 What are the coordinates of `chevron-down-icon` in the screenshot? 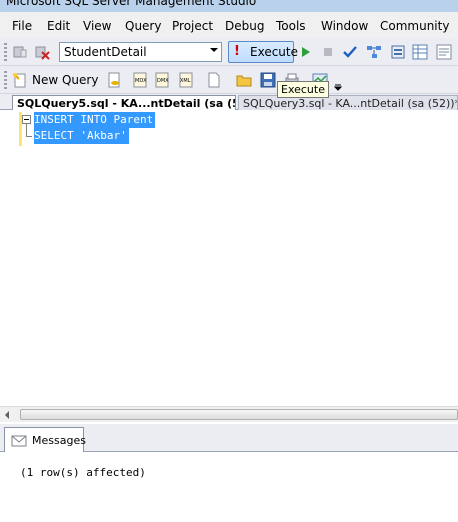 It's located at (214, 50).